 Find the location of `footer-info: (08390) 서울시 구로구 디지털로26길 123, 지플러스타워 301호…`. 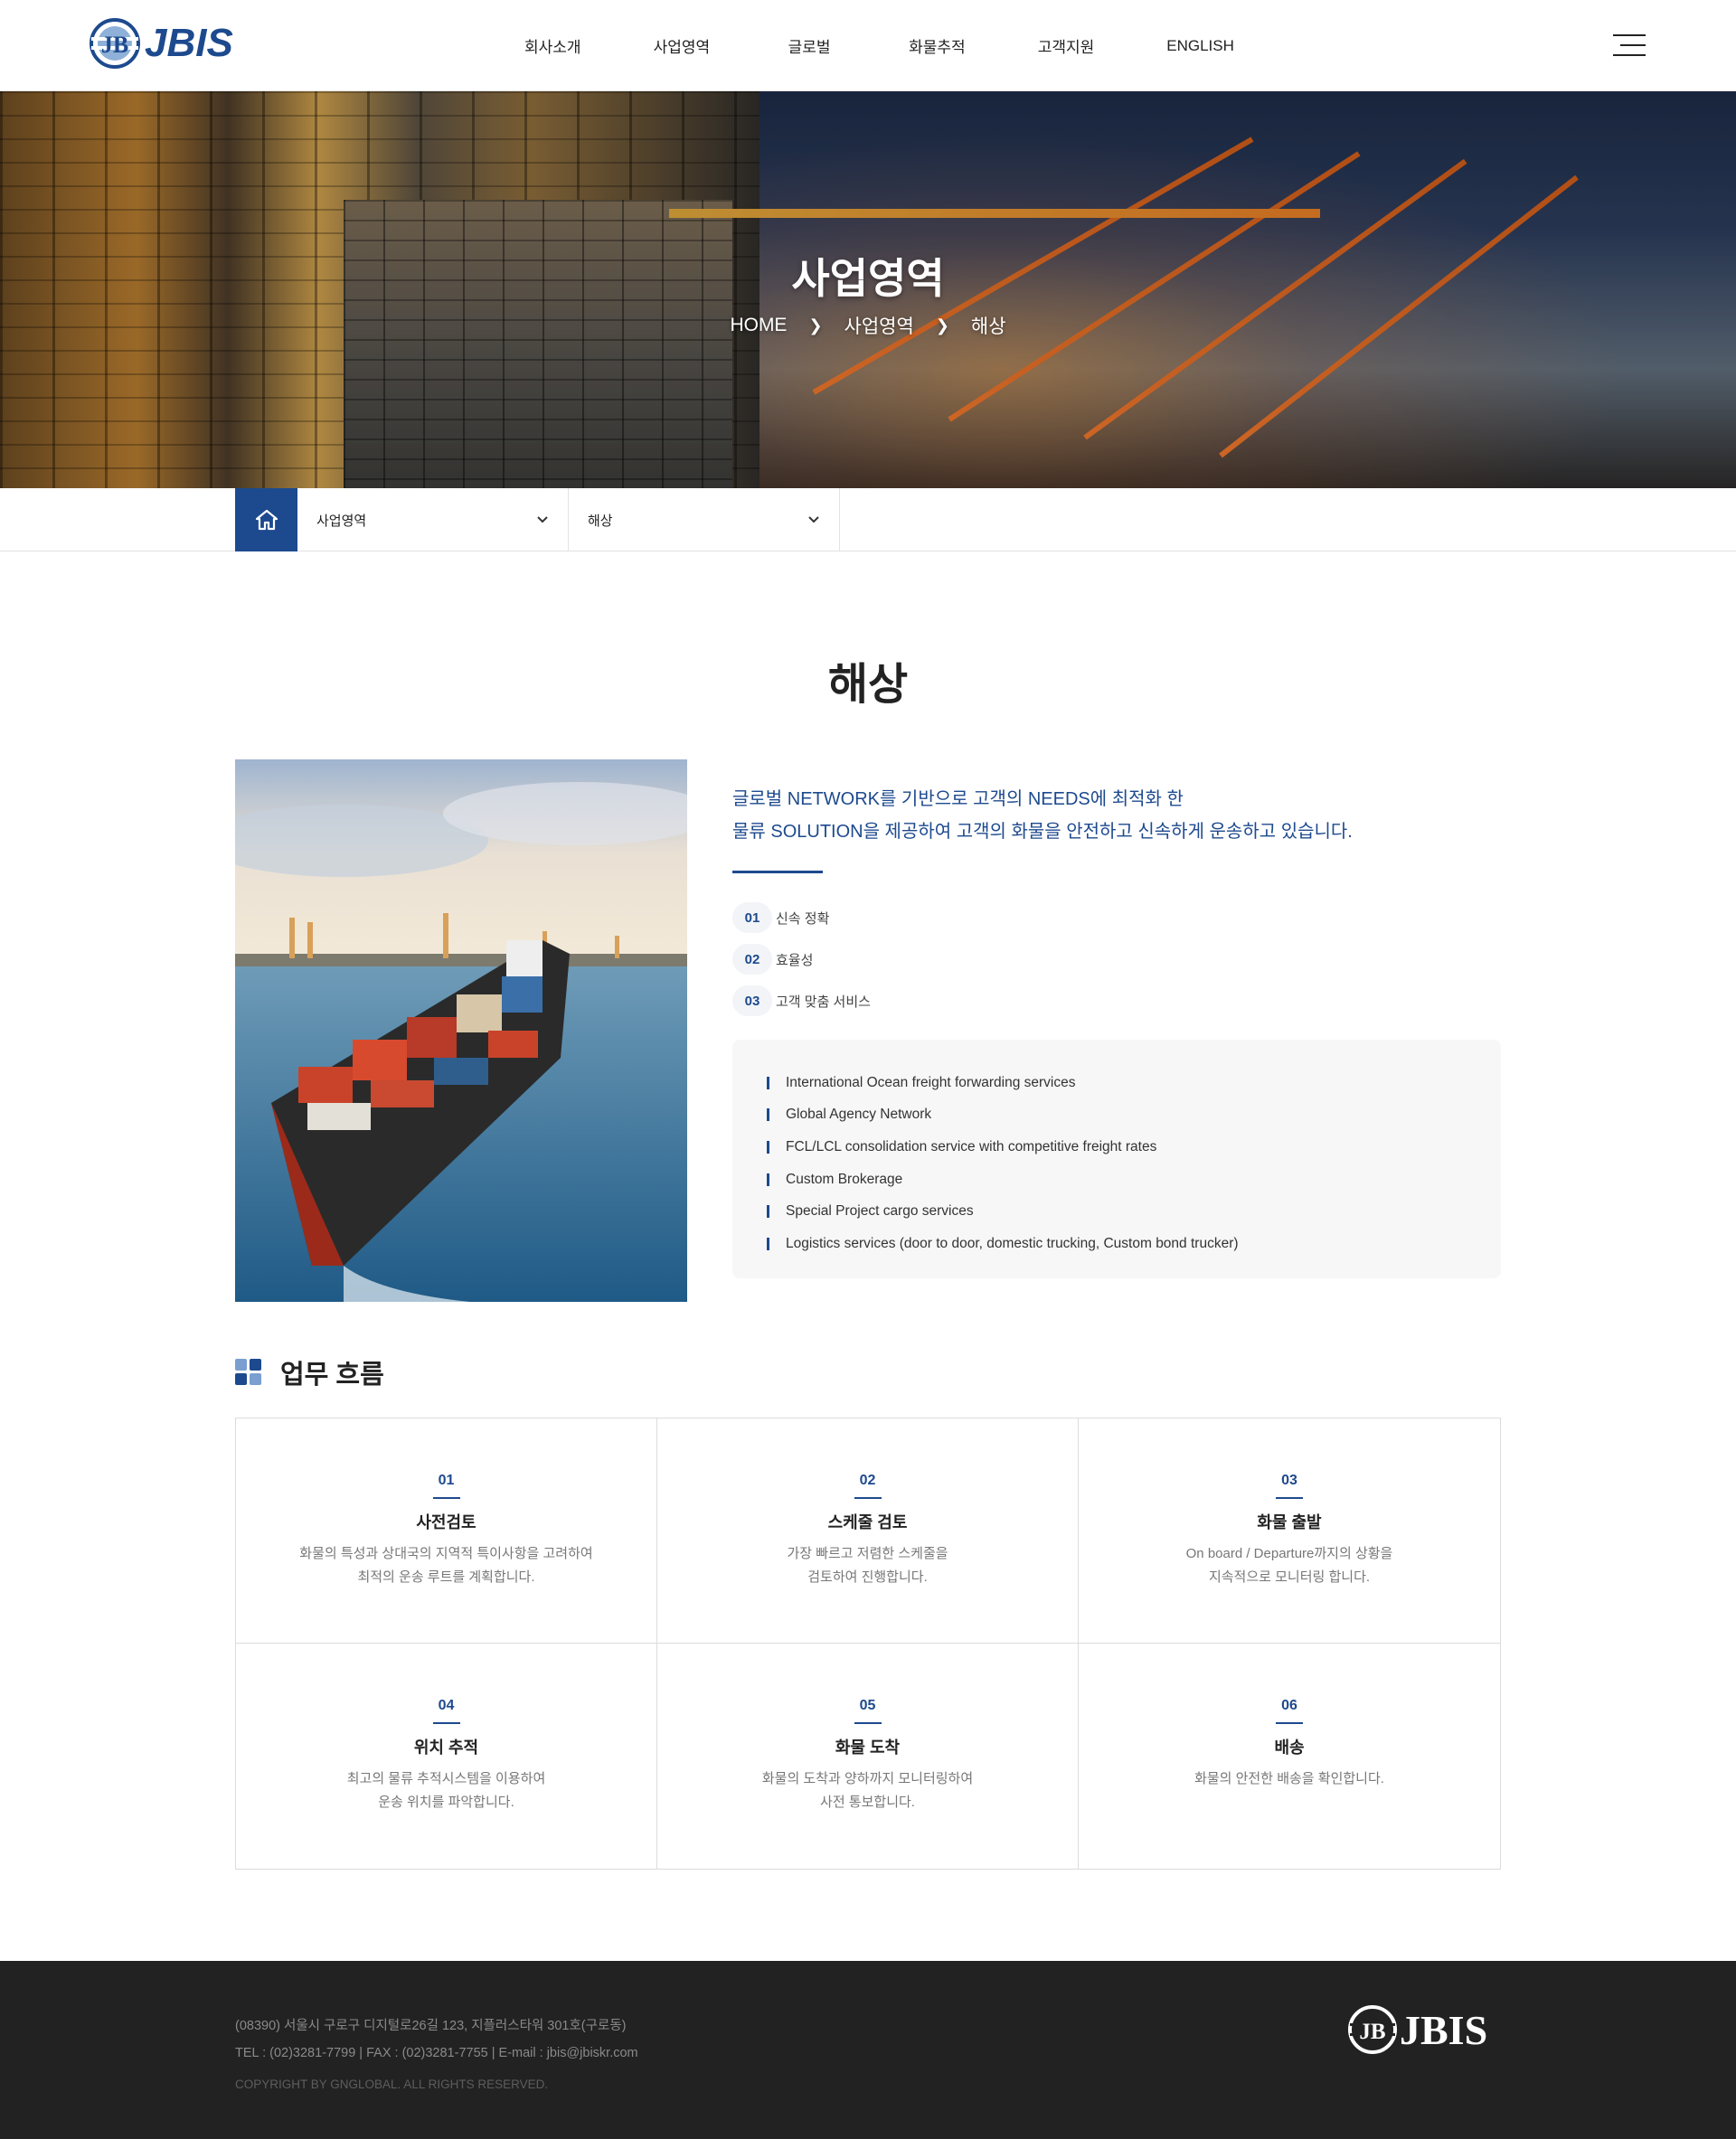

footer-info: (08390) 서울시 구로구 디지털로26길 123, 지플러스타워 301호… is located at coordinates (437, 2040).